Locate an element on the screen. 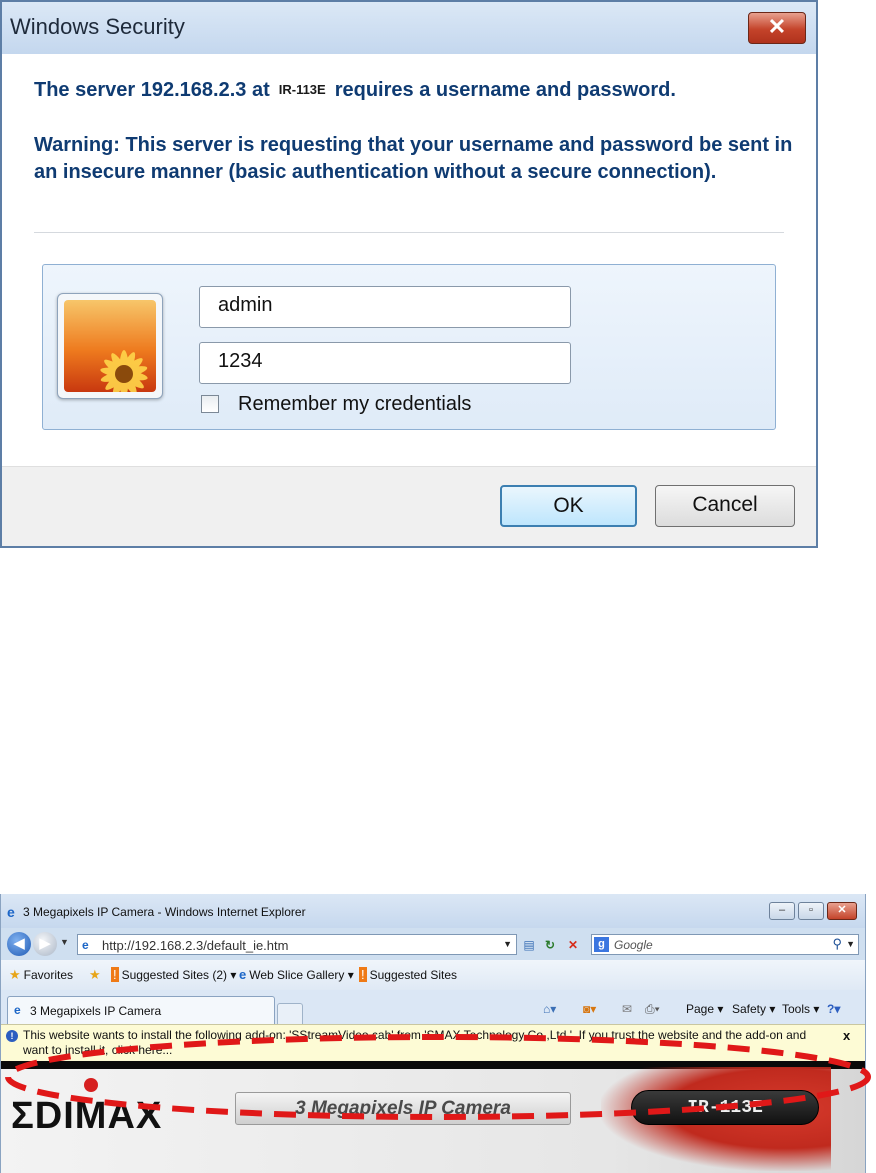 The image size is (876, 1173). username-field: admin is located at coordinates (385, 307).